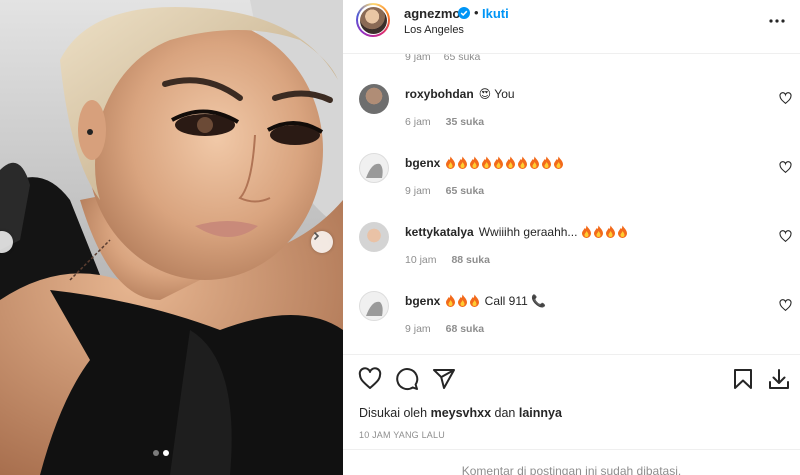  Describe the element at coordinates (402, 435) in the screenshot. I see `post-timestamp: 10 JAM YANG LALU` at that location.